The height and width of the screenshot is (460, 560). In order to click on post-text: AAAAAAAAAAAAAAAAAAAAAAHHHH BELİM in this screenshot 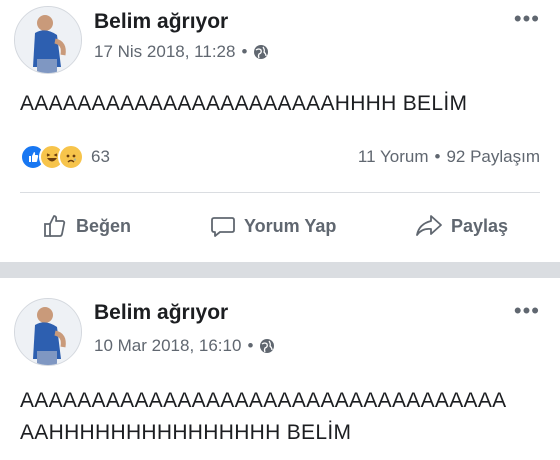, I will do `click(244, 103)`.